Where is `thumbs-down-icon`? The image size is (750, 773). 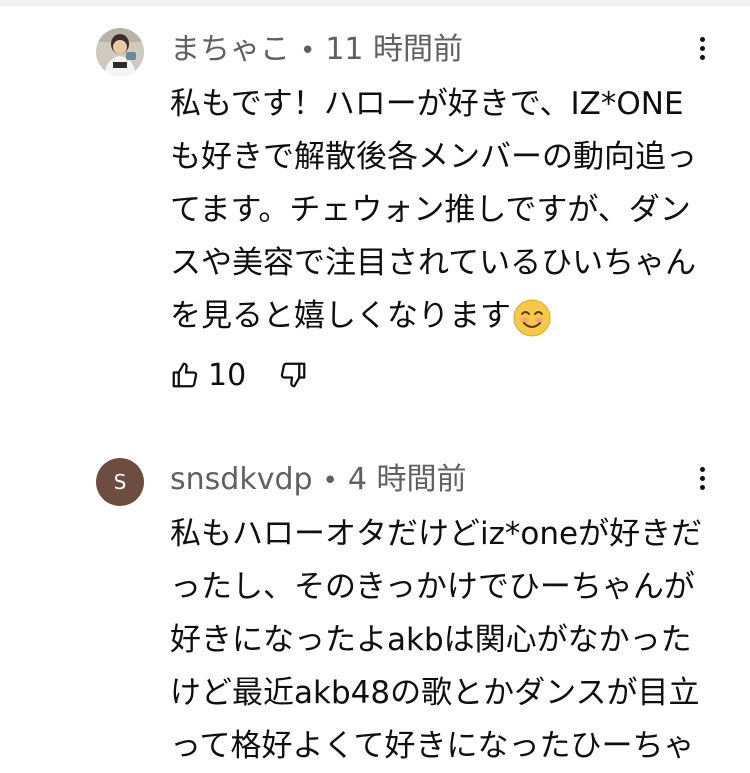
thumbs-down-icon is located at coordinates (293, 375).